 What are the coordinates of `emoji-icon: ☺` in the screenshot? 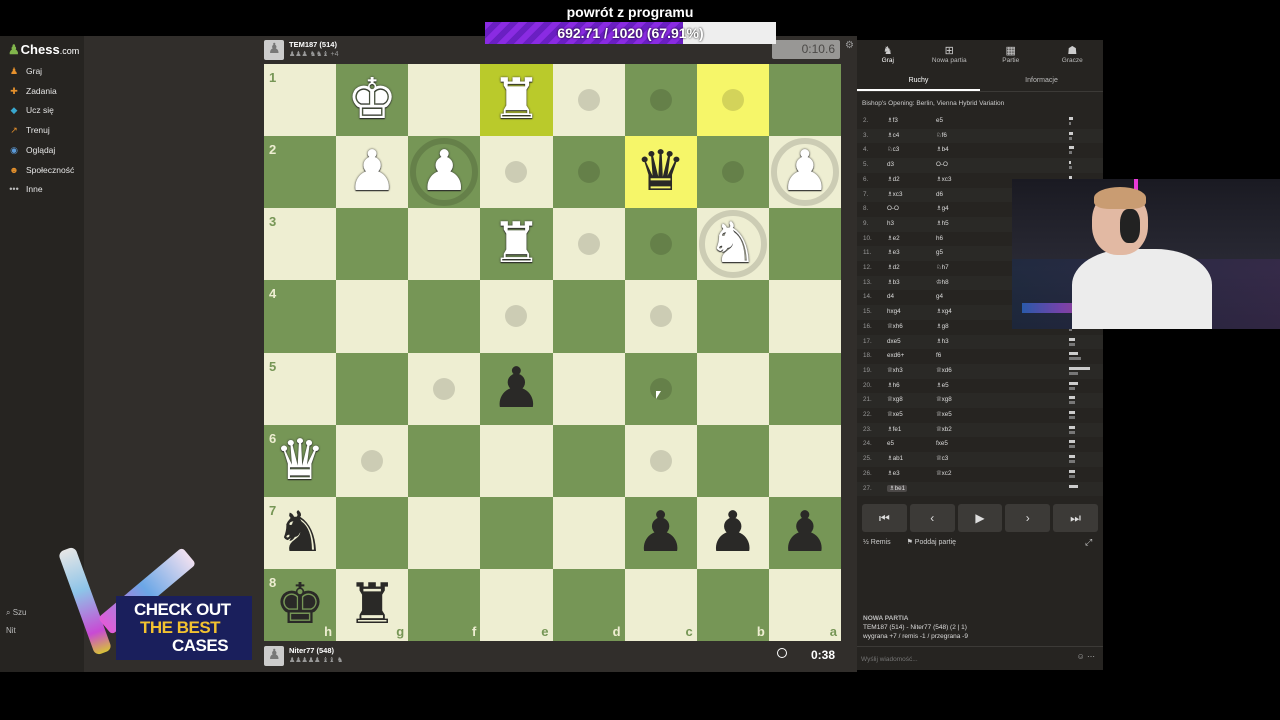 It's located at (1081, 656).